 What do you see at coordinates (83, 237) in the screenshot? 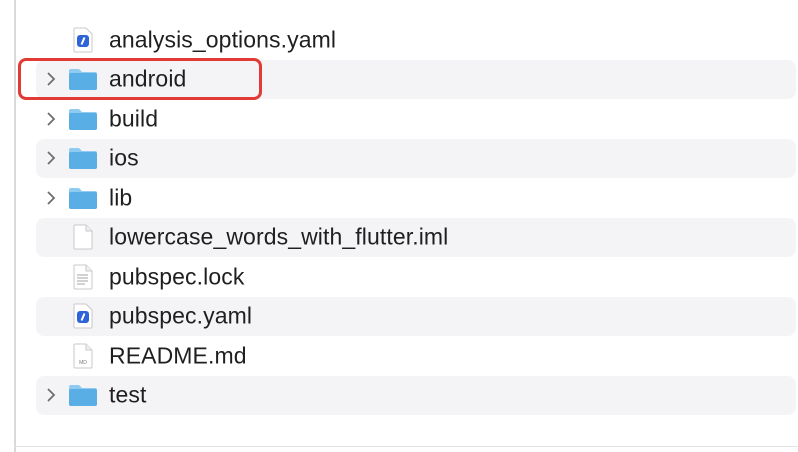
I see `document-icon` at bounding box center [83, 237].